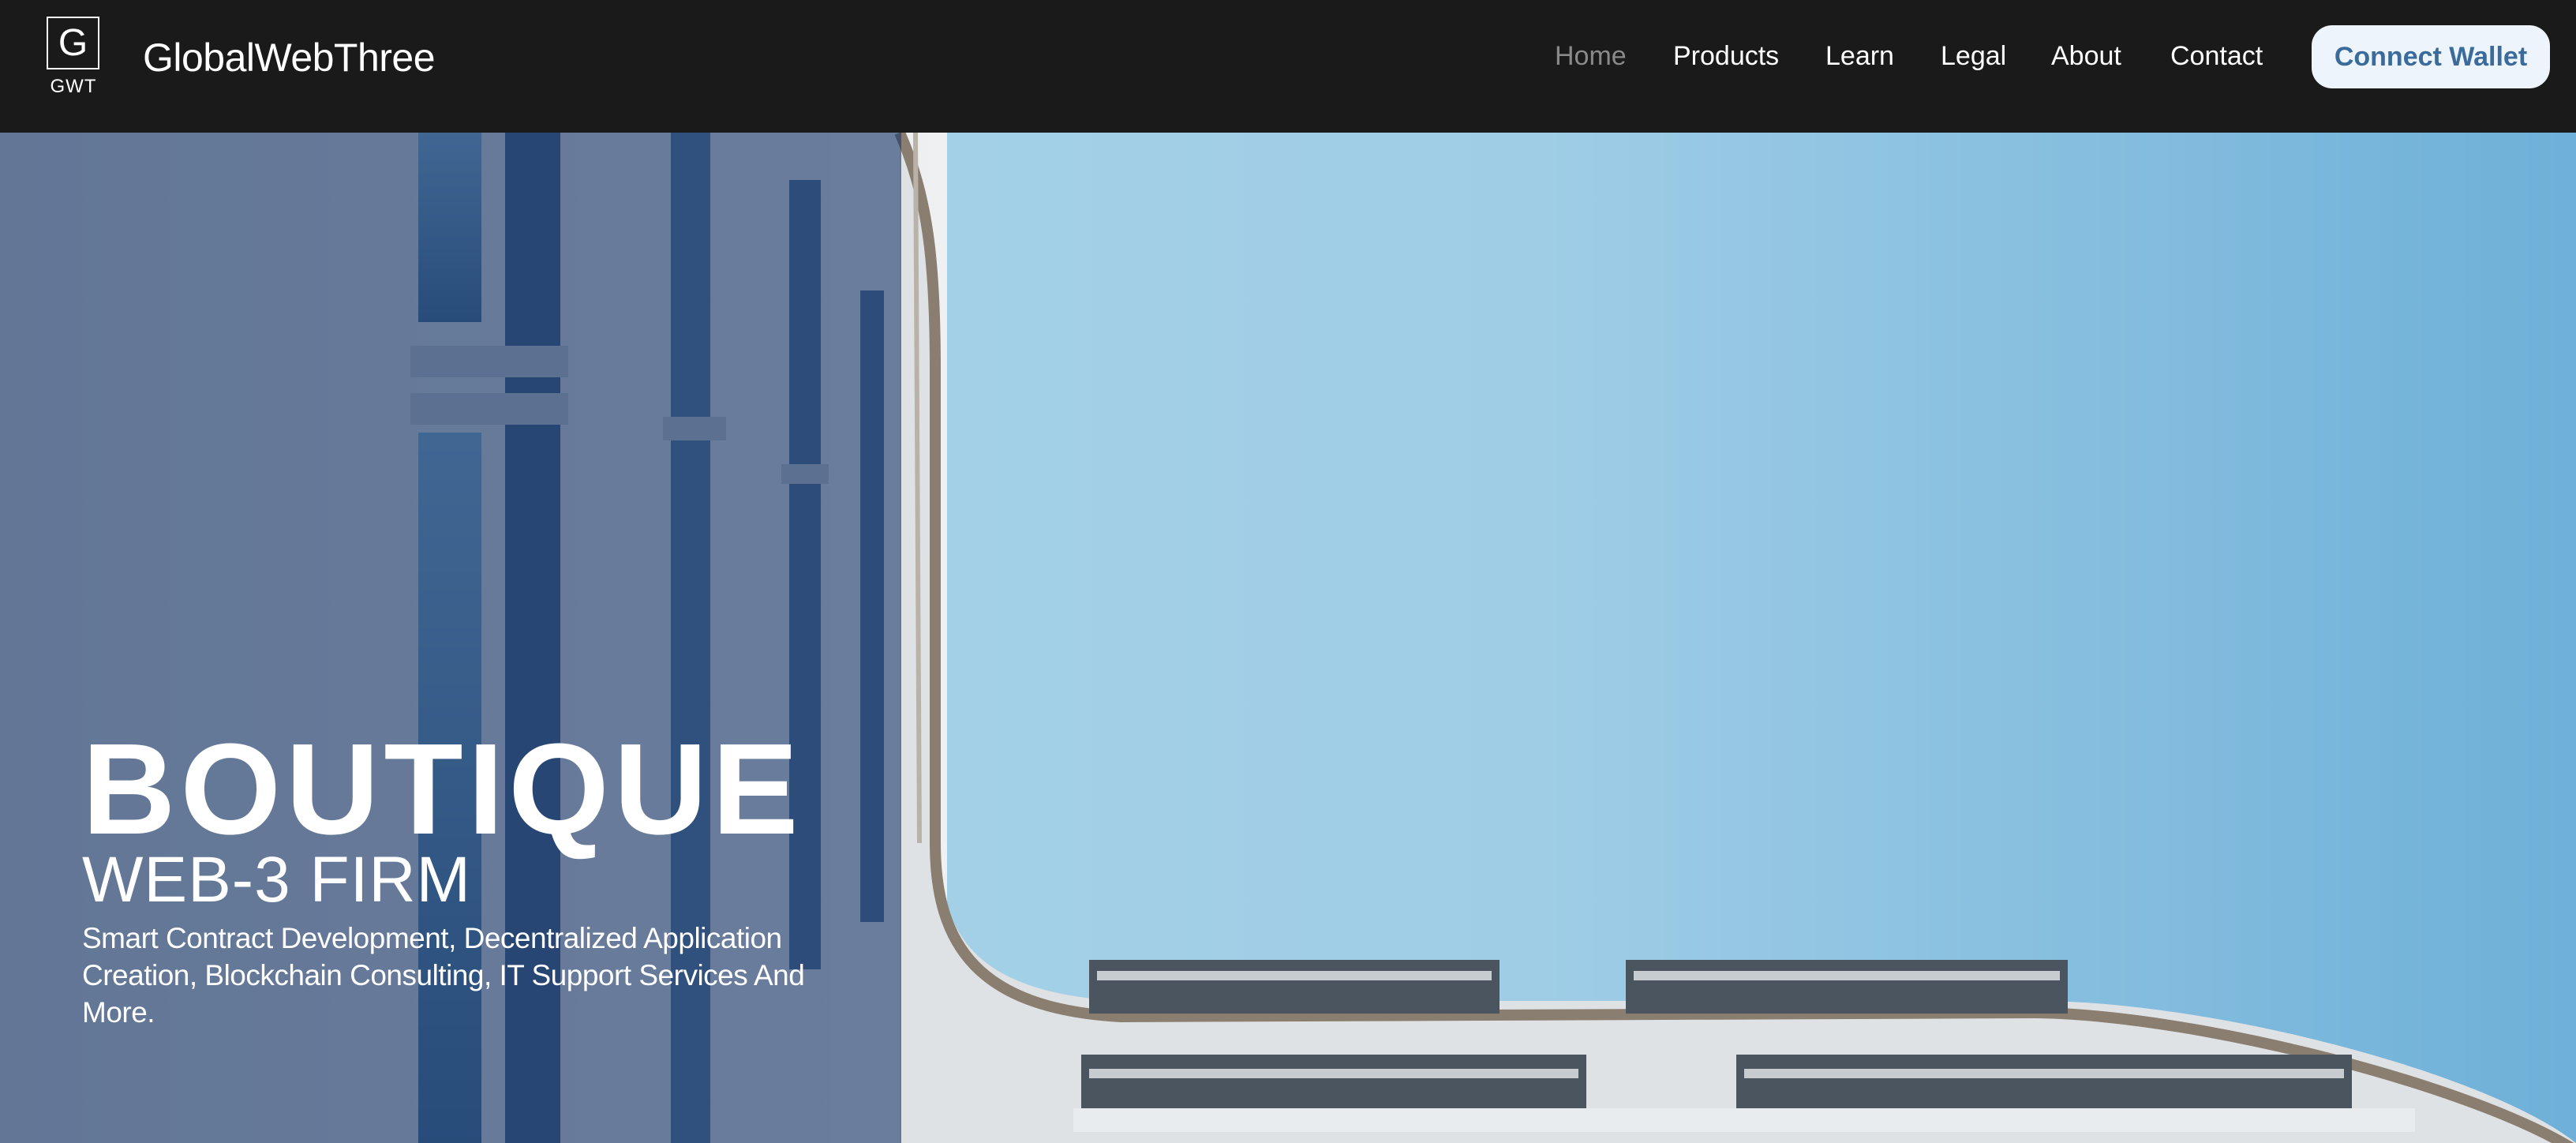 Image resolution: width=2576 pixels, height=1143 pixels. Describe the element at coordinates (1859, 56) in the screenshot. I see `nav-learn: Learn` at that location.